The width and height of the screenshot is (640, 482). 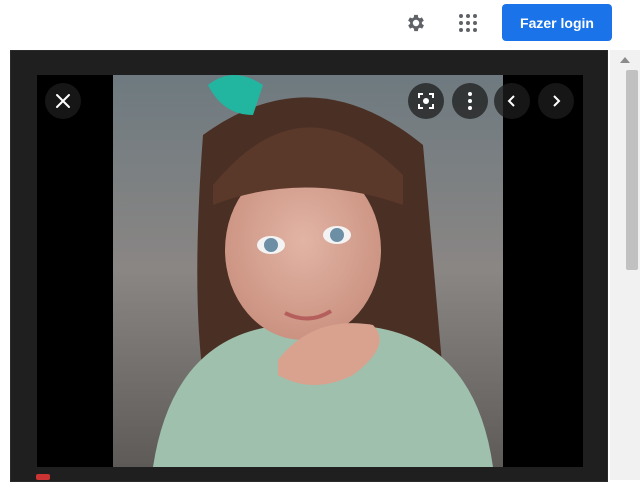 I want to click on apps-button, so click(x=468, y=23).